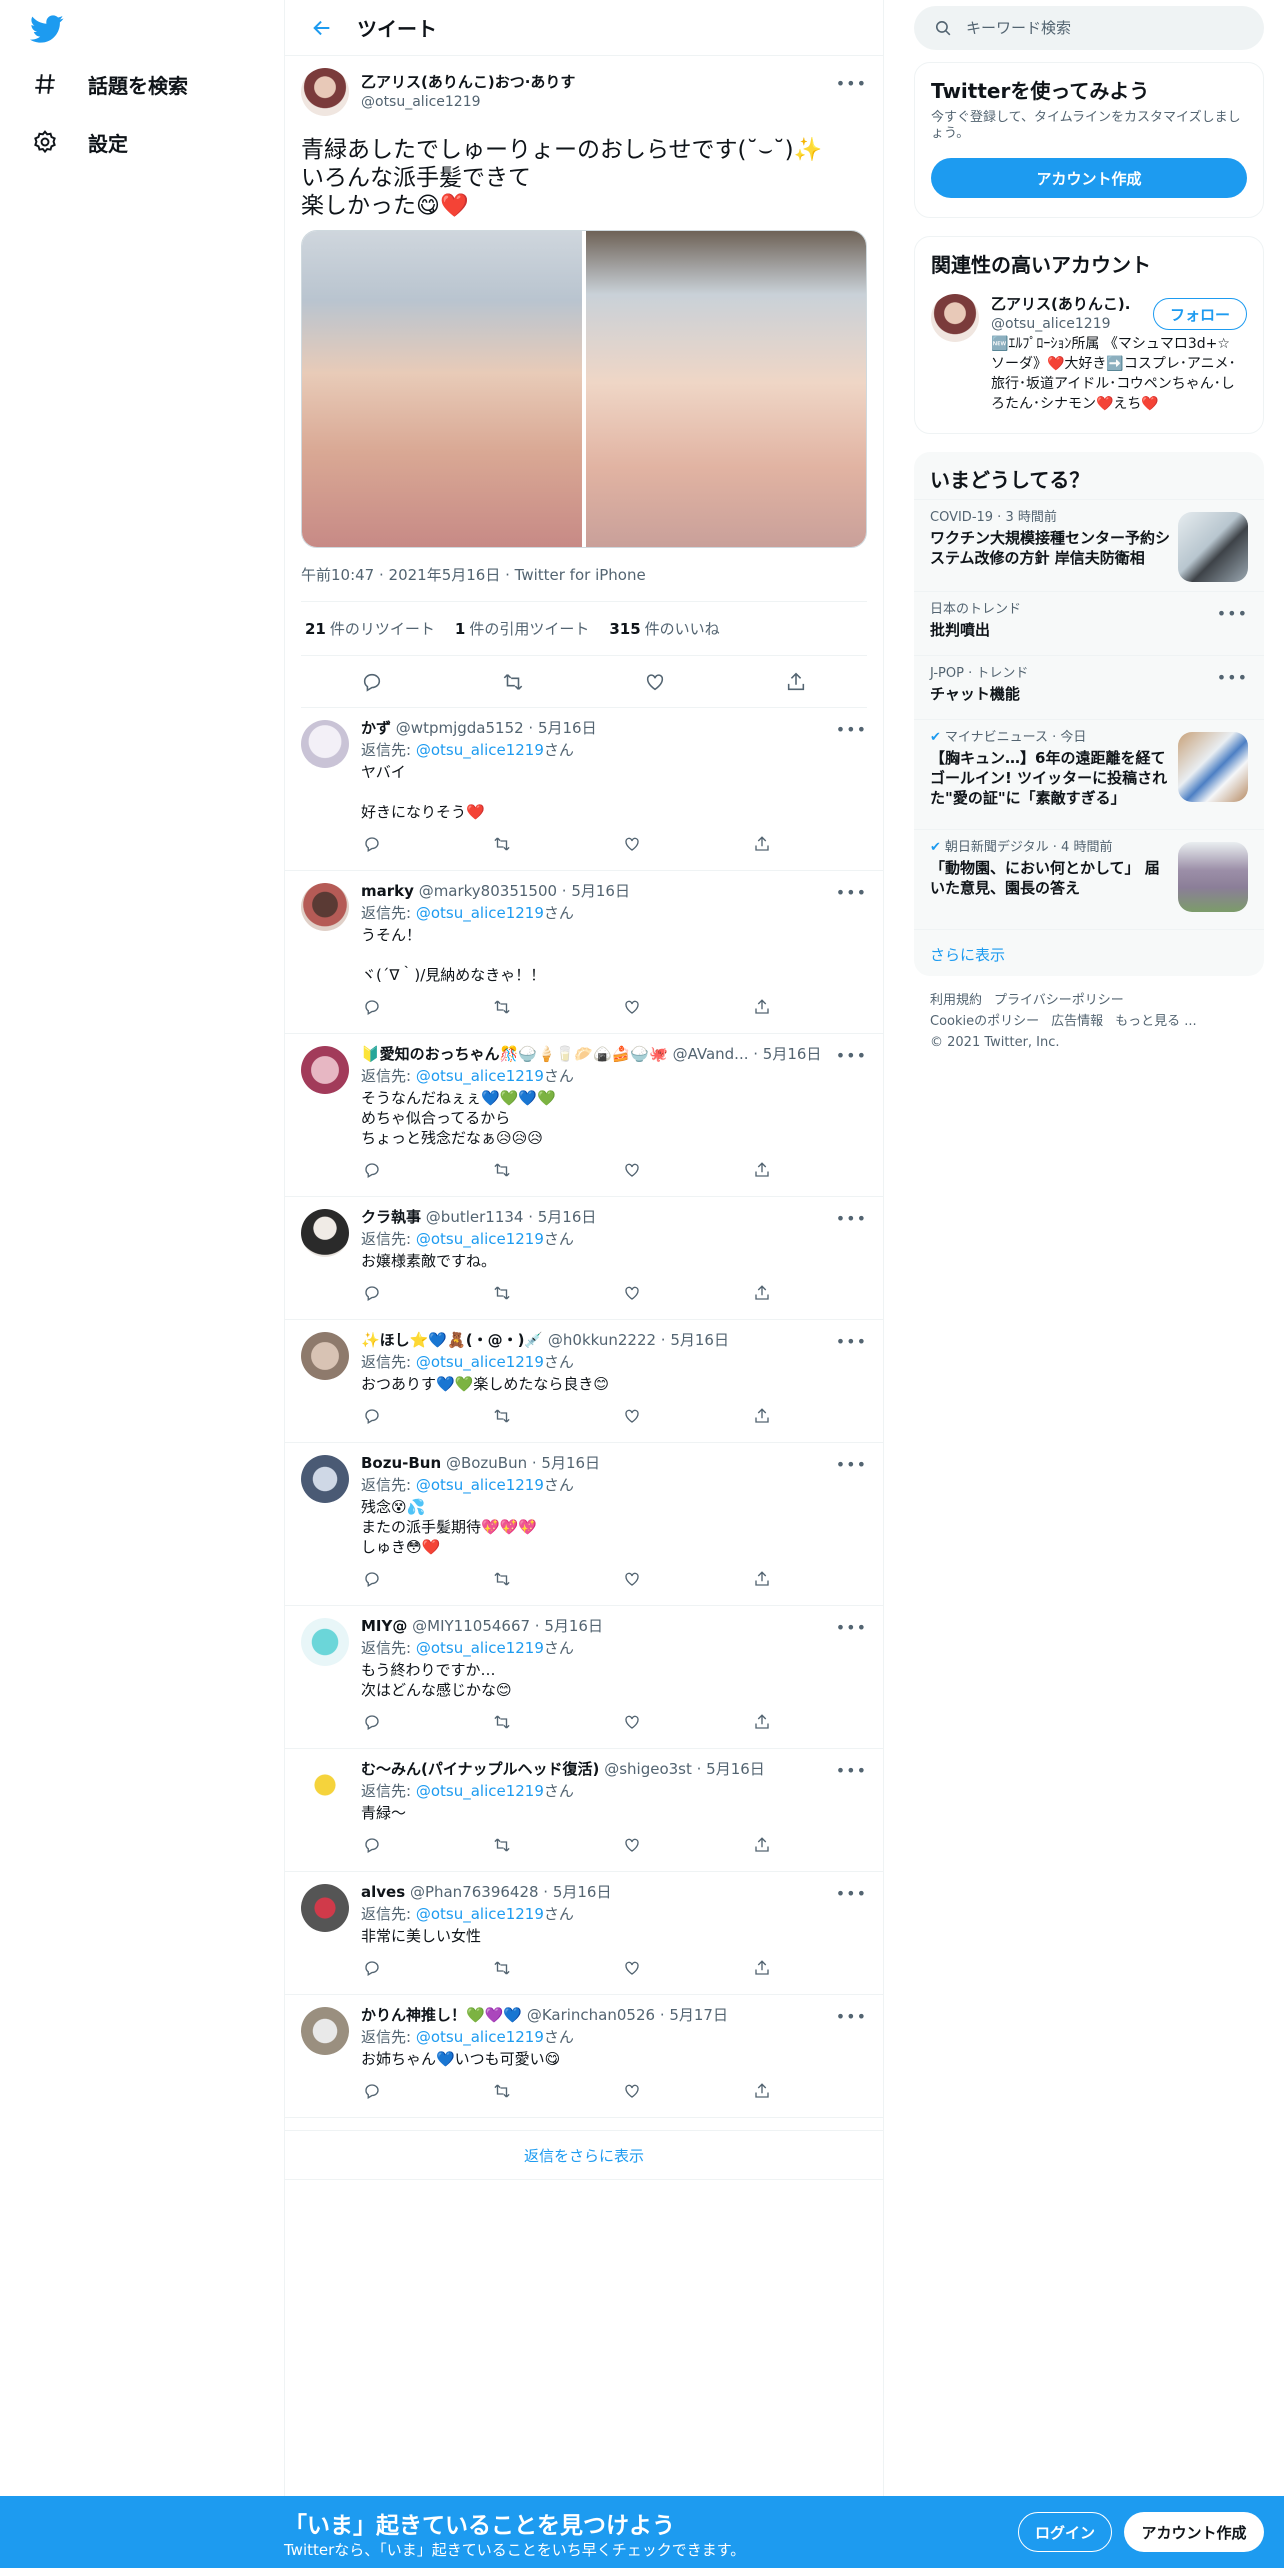  I want to click on reply-author-name: クラ執事, so click(391, 1217).